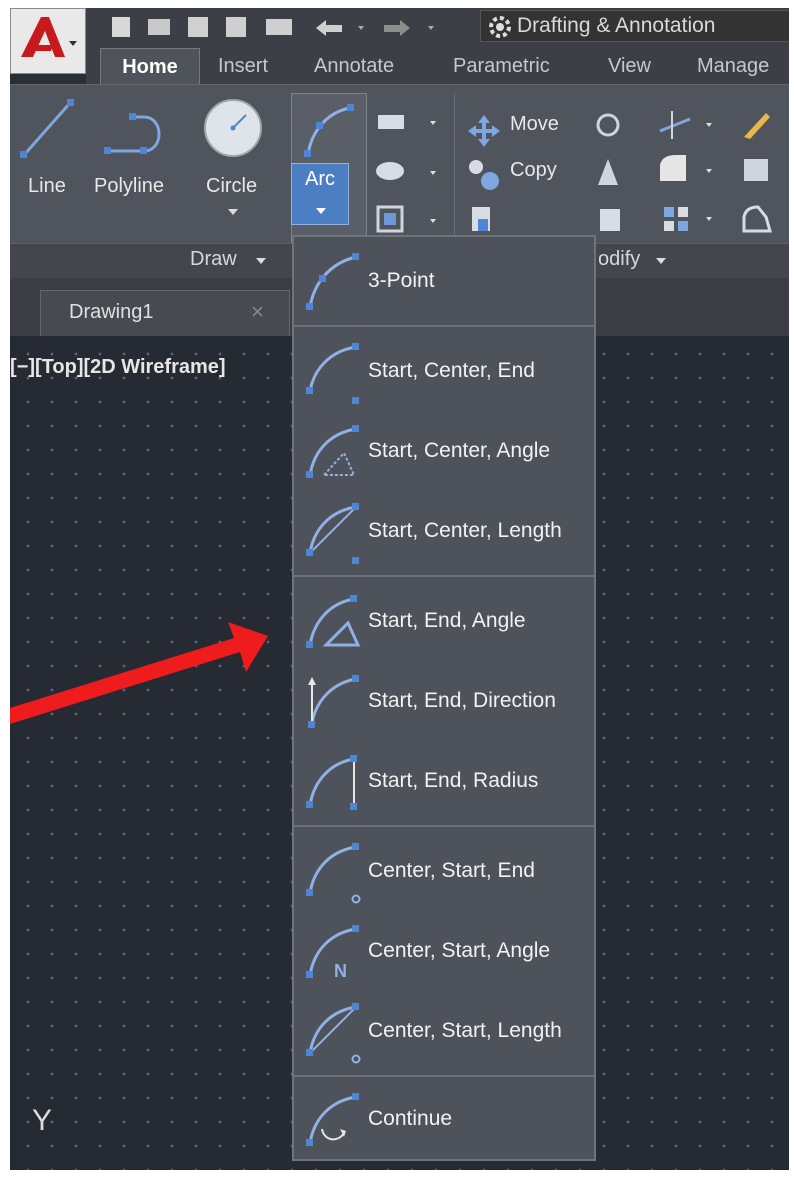  What do you see at coordinates (629, 66) in the screenshot?
I see `tab-view: View` at bounding box center [629, 66].